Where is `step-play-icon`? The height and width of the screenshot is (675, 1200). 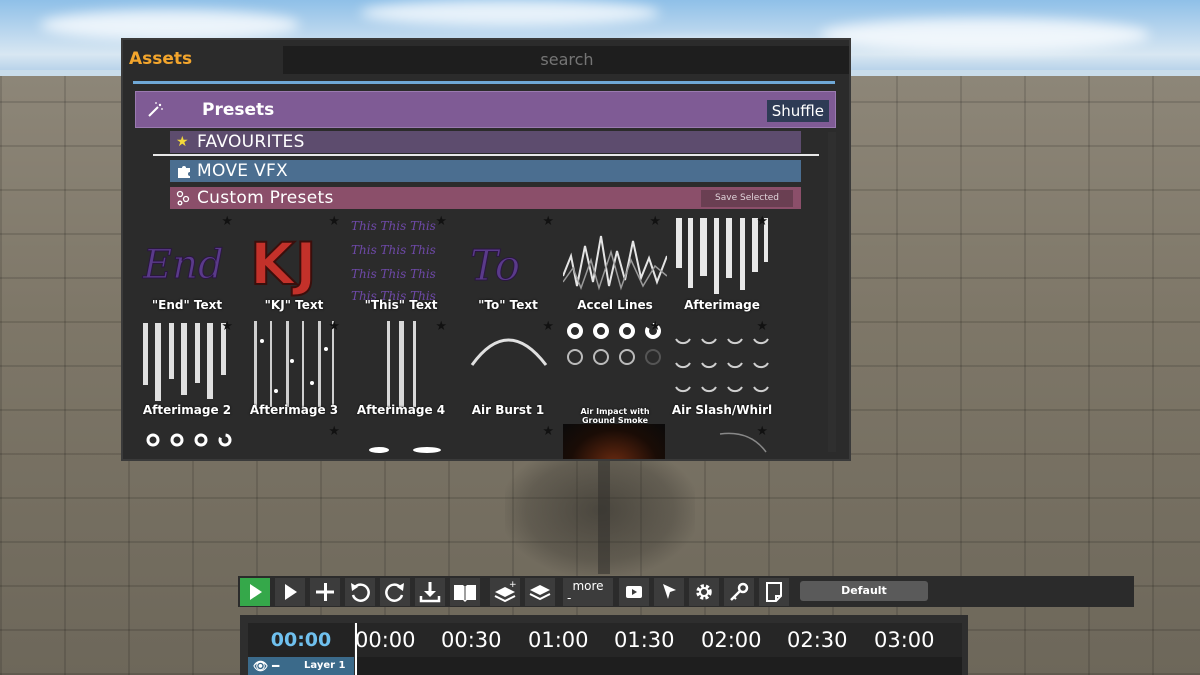 step-play-icon is located at coordinates (291, 592).